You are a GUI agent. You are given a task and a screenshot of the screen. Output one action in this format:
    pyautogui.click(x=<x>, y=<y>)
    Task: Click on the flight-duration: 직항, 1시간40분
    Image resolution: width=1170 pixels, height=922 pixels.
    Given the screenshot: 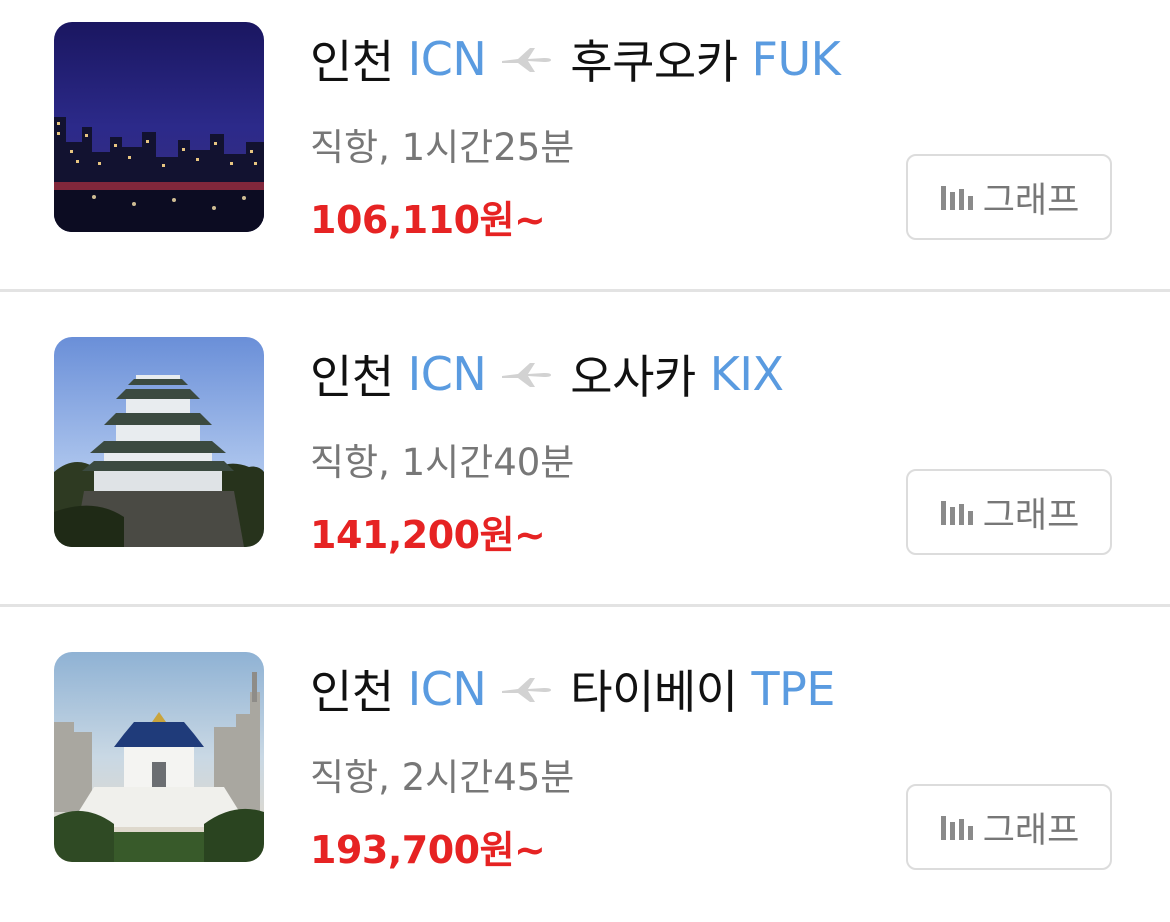 What is the action you would take?
    pyautogui.click(x=442, y=462)
    